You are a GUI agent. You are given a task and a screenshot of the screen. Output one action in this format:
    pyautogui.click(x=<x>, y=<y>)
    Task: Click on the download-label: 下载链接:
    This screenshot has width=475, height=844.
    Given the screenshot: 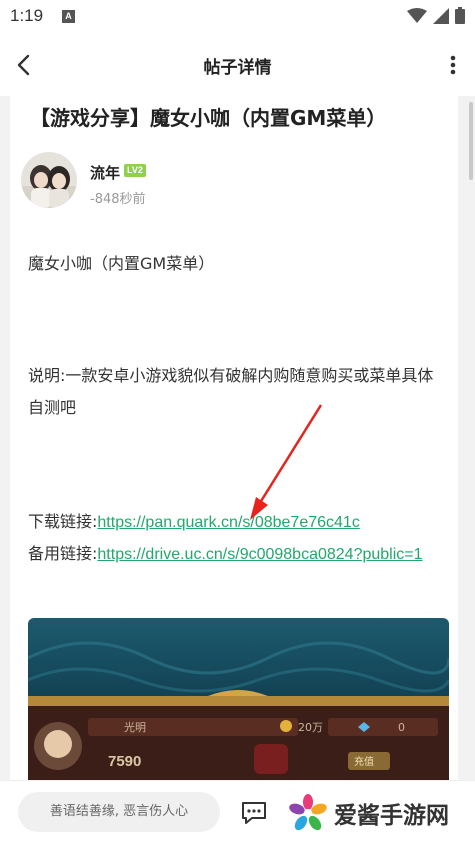 What is the action you would take?
    pyautogui.click(x=63, y=521)
    